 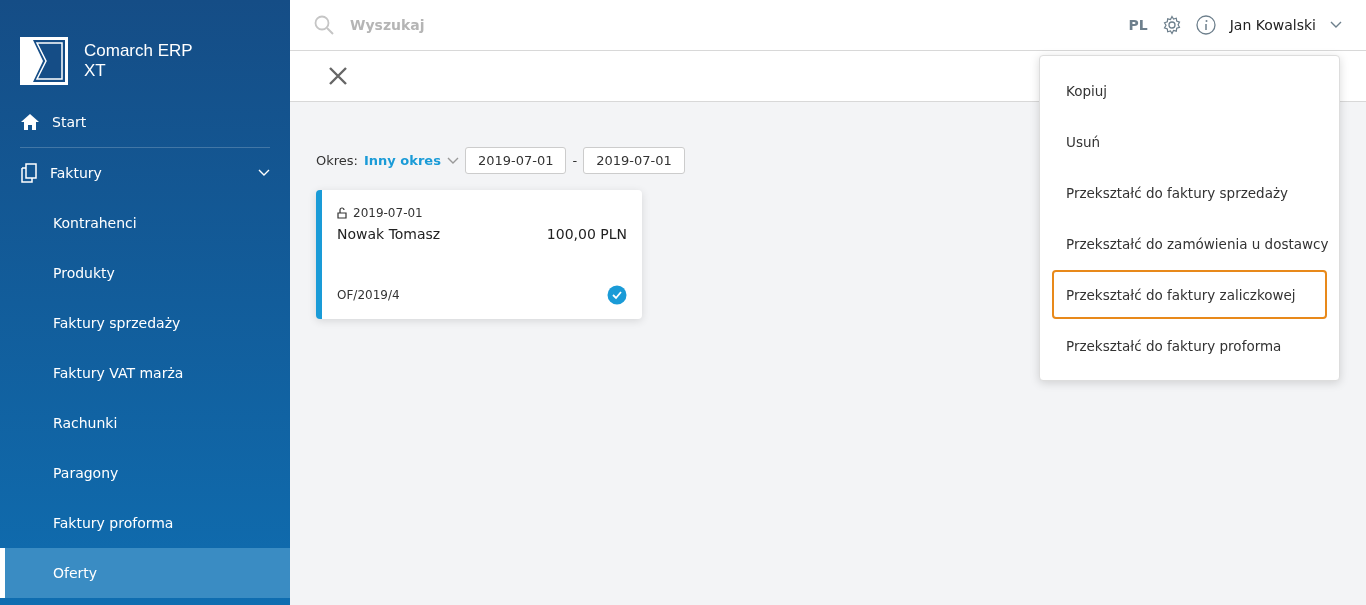 I want to click on check-icon, so click(x=617, y=295).